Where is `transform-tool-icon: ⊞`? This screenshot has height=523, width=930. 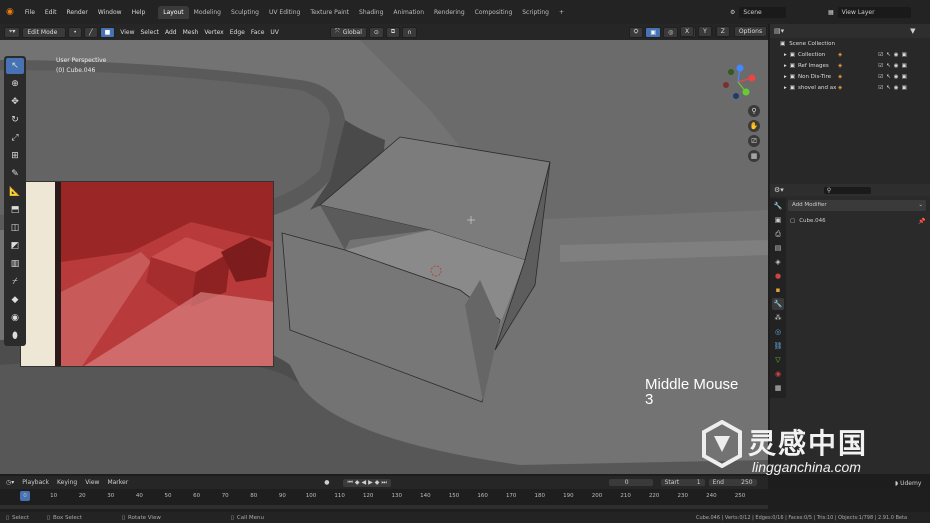
transform-tool-icon: ⊞ is located at coordinates (15, 156).